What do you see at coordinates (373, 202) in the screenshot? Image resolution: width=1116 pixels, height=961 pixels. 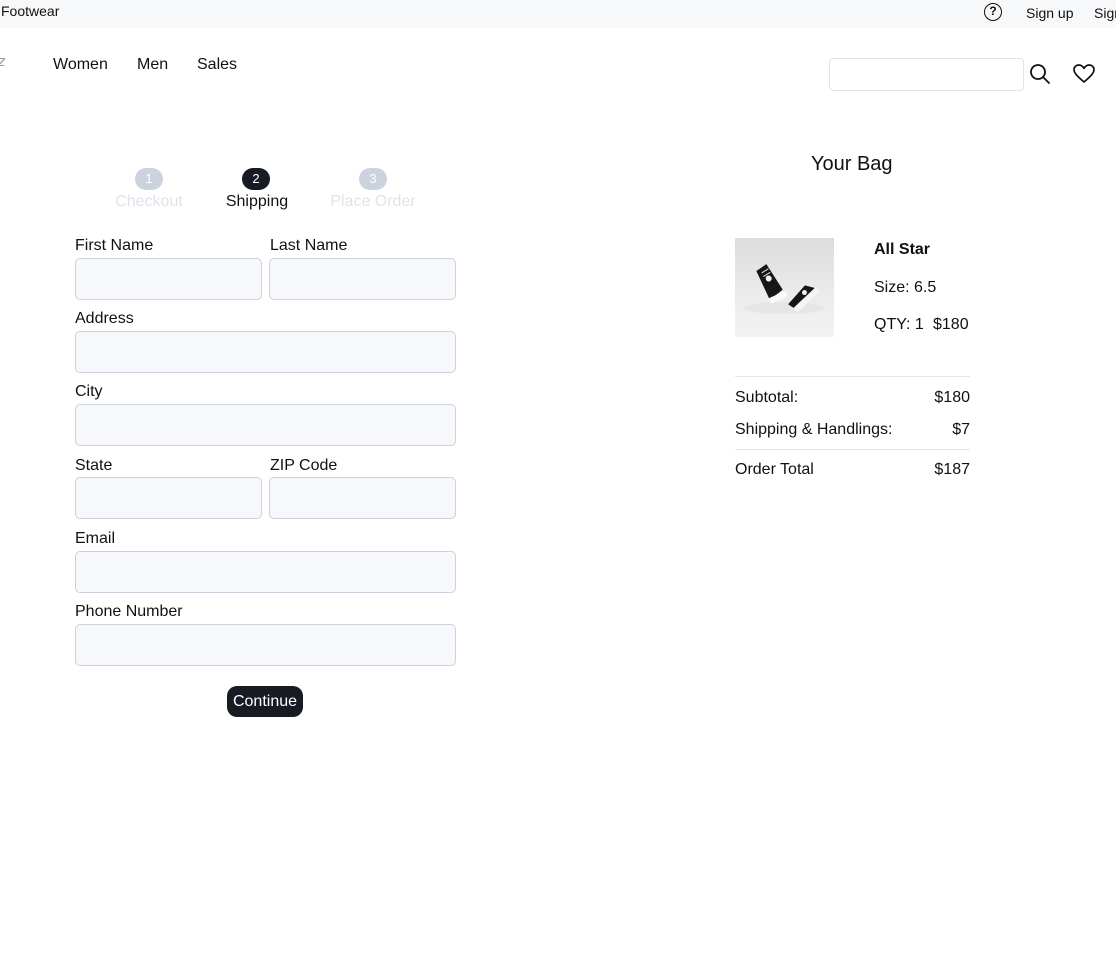 I see `step-3-label: Place Order` at bounding box center [373, 202].